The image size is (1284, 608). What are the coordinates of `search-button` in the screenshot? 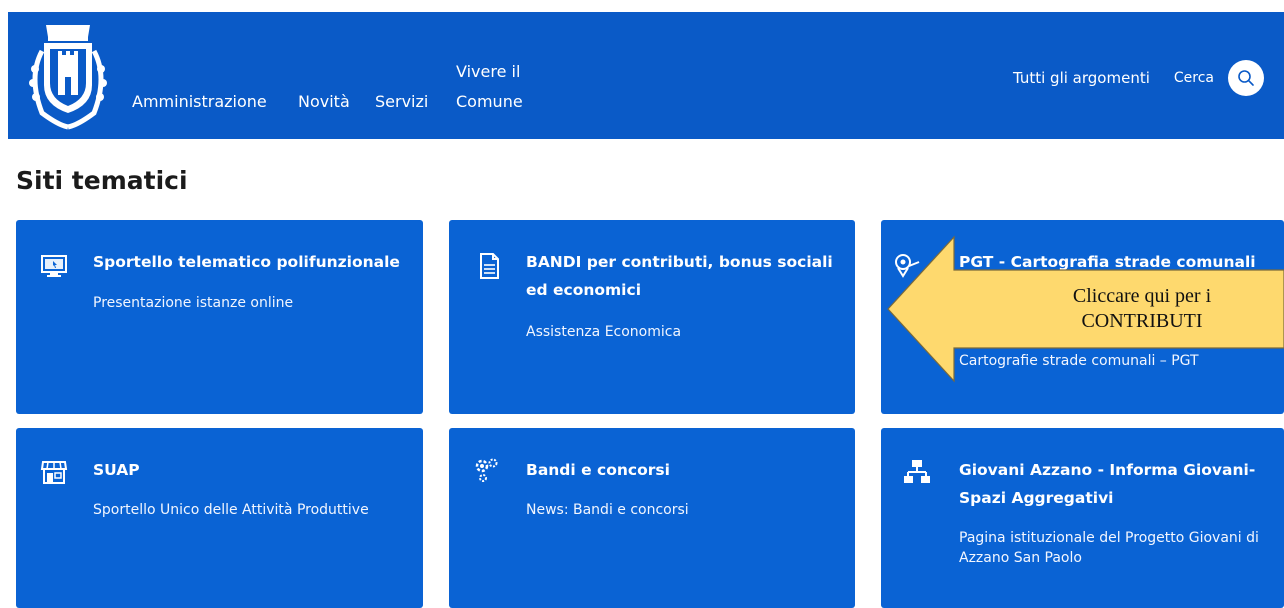 It's located at (1246, 78).